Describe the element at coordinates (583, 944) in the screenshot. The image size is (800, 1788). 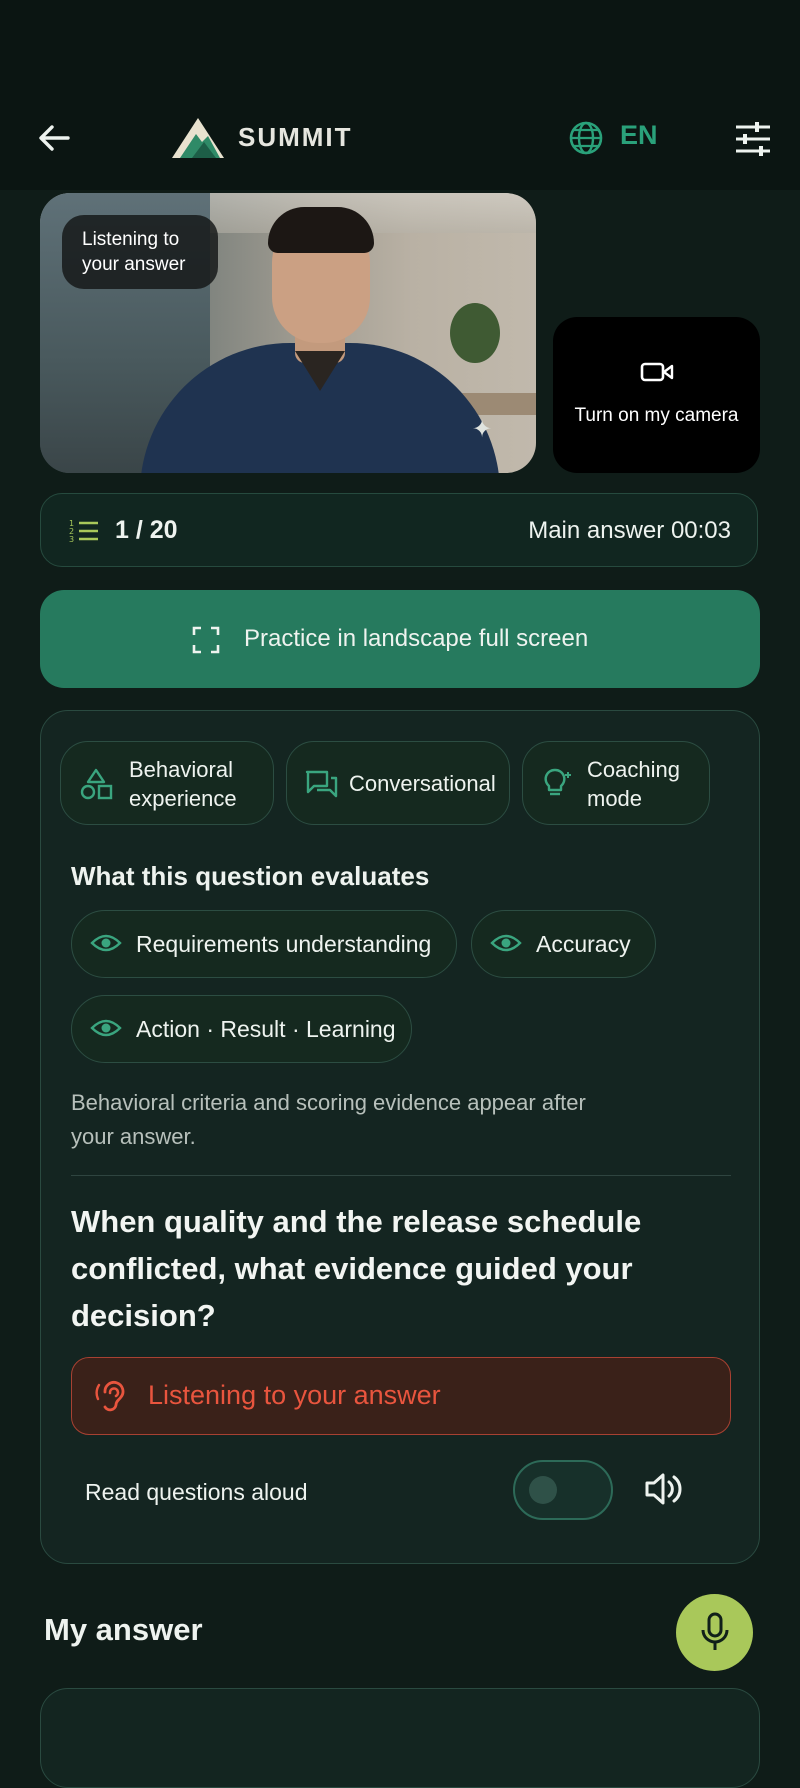
I see `criteria-label: Accuracy` at that location.